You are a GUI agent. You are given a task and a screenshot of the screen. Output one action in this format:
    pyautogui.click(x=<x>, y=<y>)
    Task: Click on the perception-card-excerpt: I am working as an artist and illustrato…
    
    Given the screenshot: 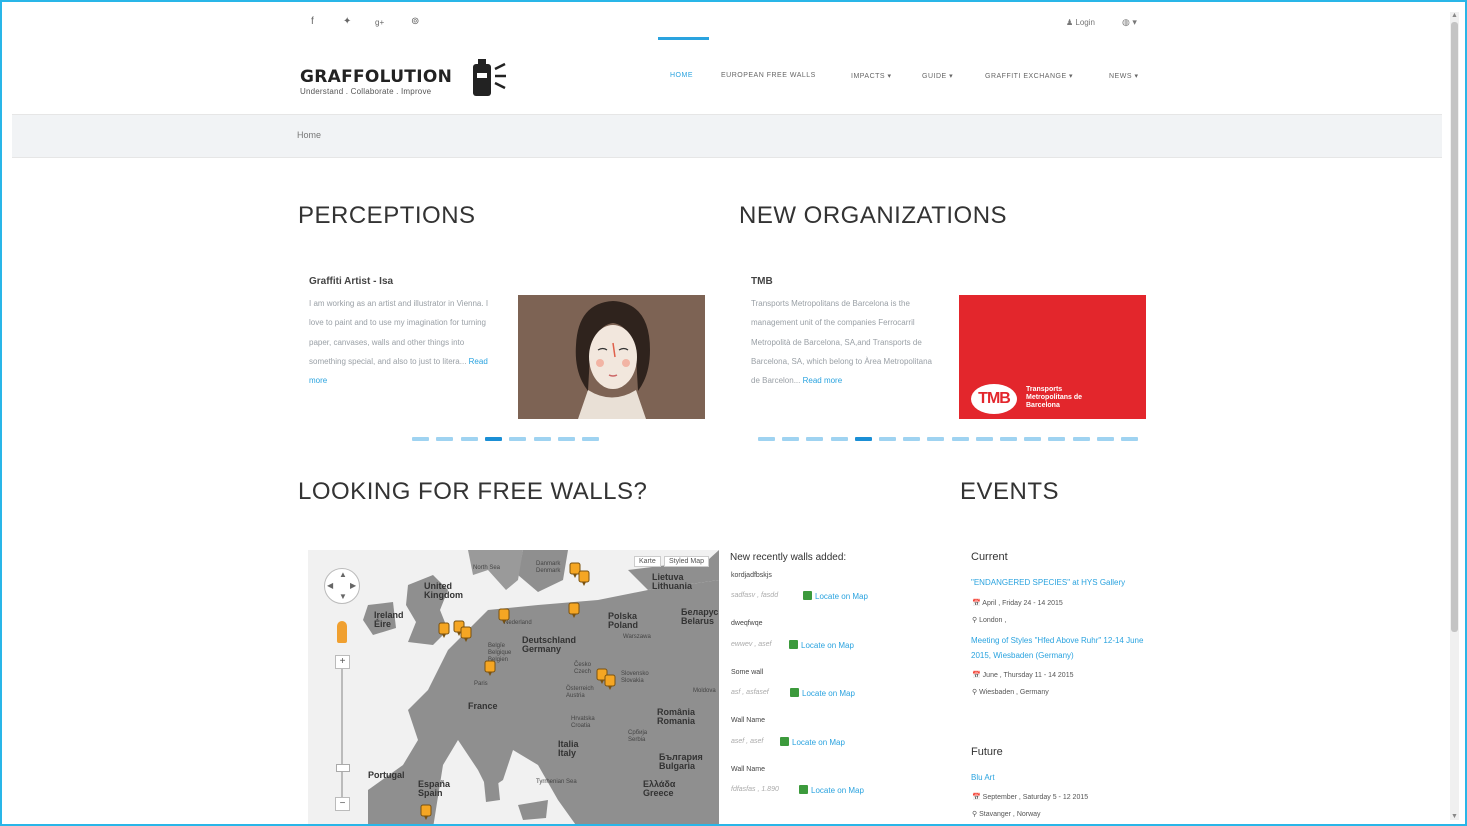 What is the action you would take?
    pyautogui.click(x=399, y=332)
    